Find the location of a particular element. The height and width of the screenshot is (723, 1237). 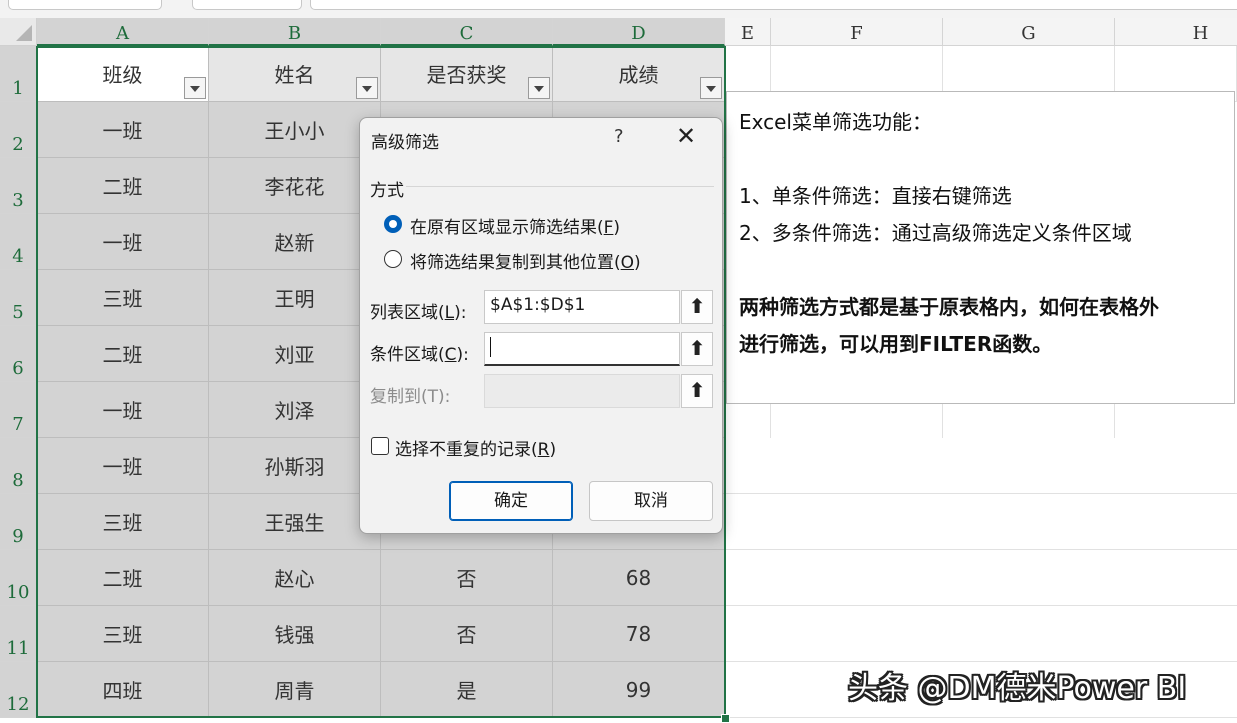

radio-filter-in-place is located at coordinates (393, 224).